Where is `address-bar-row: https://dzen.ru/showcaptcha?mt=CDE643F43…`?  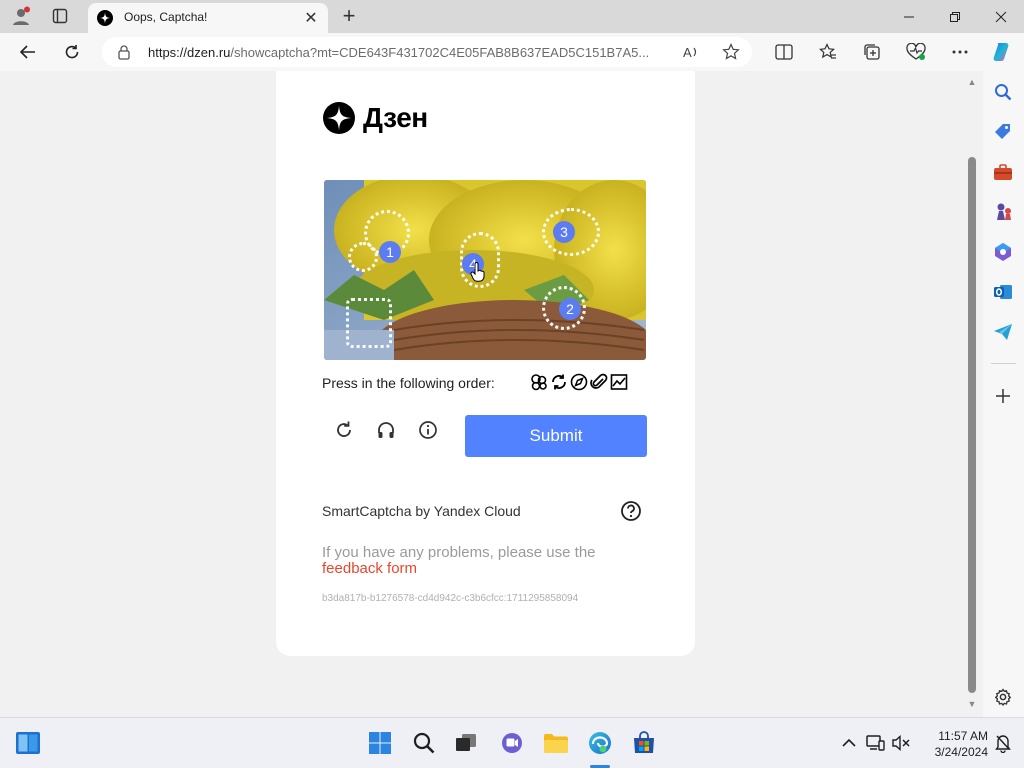 address-bar-row: https://dzen.ru/showcaptcha?mt=CDE643F43… is located at coordinates (512, 52).